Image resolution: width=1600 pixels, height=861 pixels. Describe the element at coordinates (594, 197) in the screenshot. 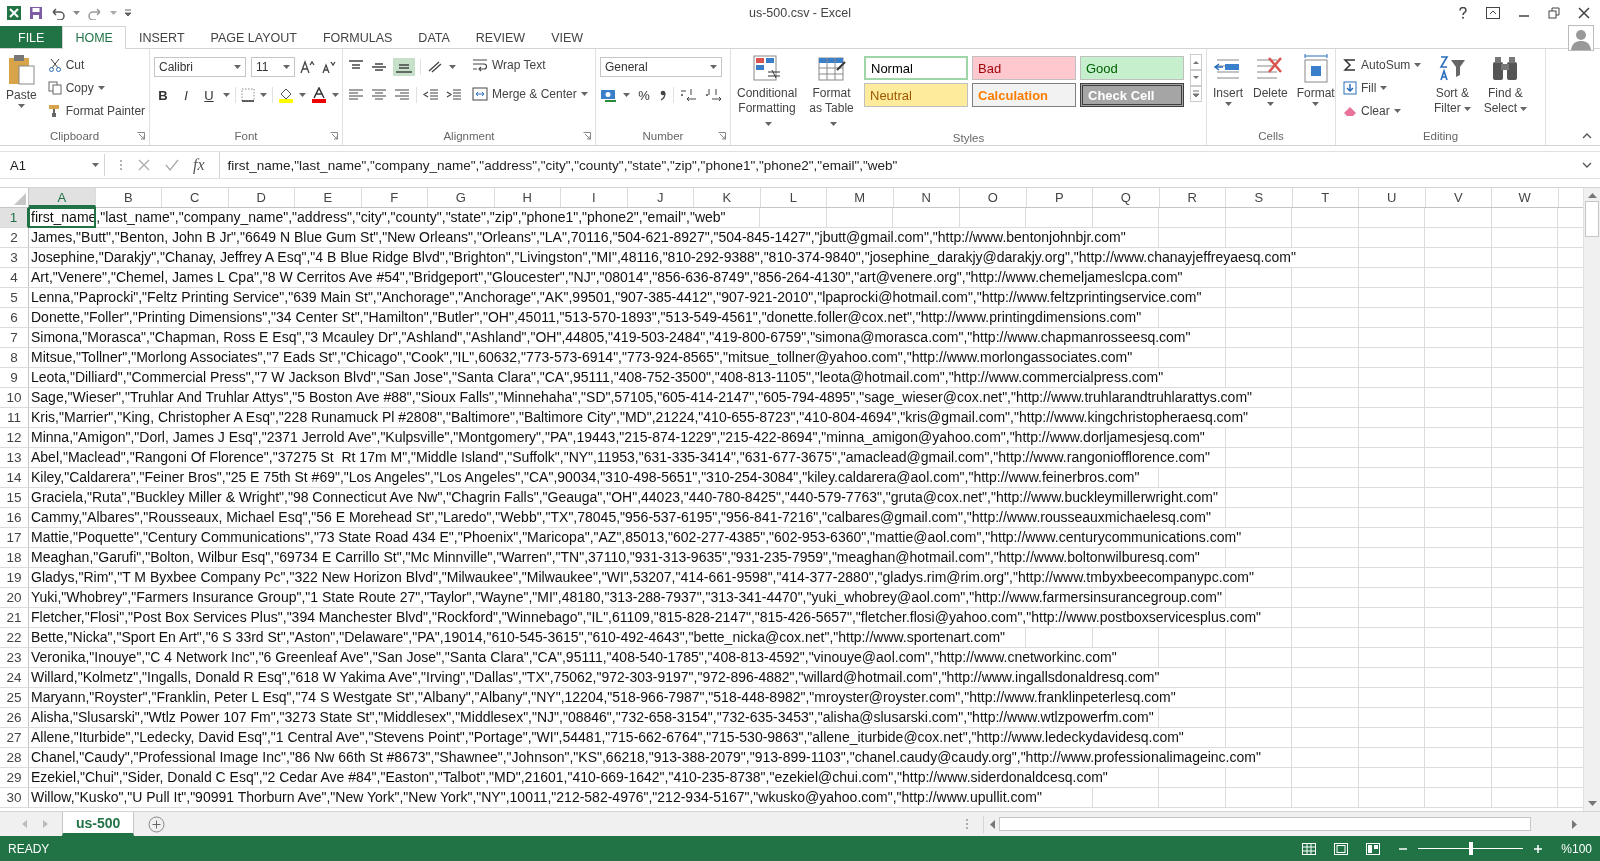

I see `column-header: I` at that location.